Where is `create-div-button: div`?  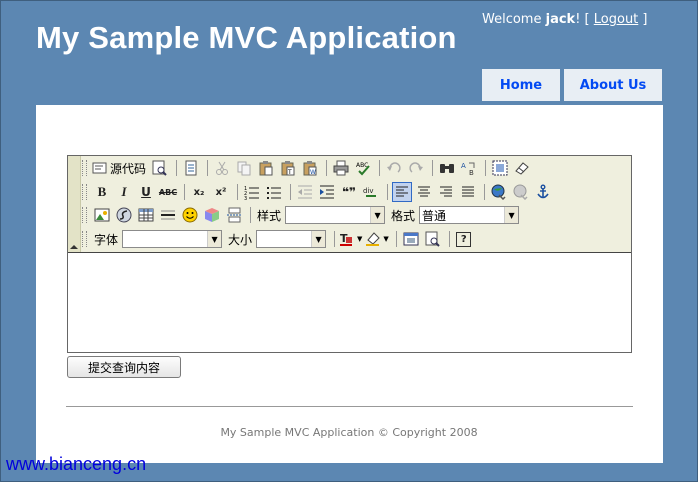 create-div-button: div is located at coordinates (371, 192).